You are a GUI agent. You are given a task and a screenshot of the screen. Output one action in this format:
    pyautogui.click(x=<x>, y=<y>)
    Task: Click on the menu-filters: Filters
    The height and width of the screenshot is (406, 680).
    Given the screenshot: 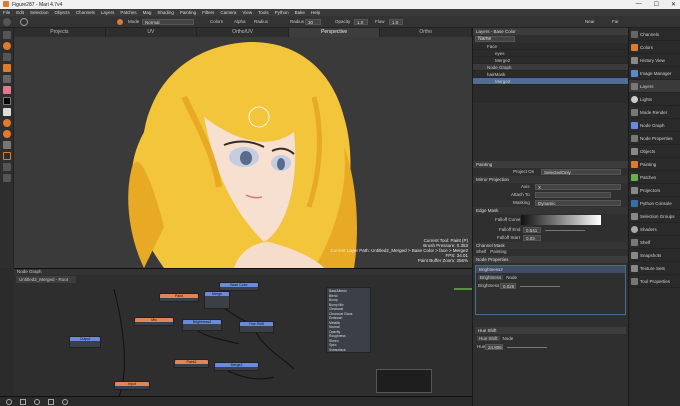 What is the action you would take?
    pyautogui.click(x=208, y=12)
    